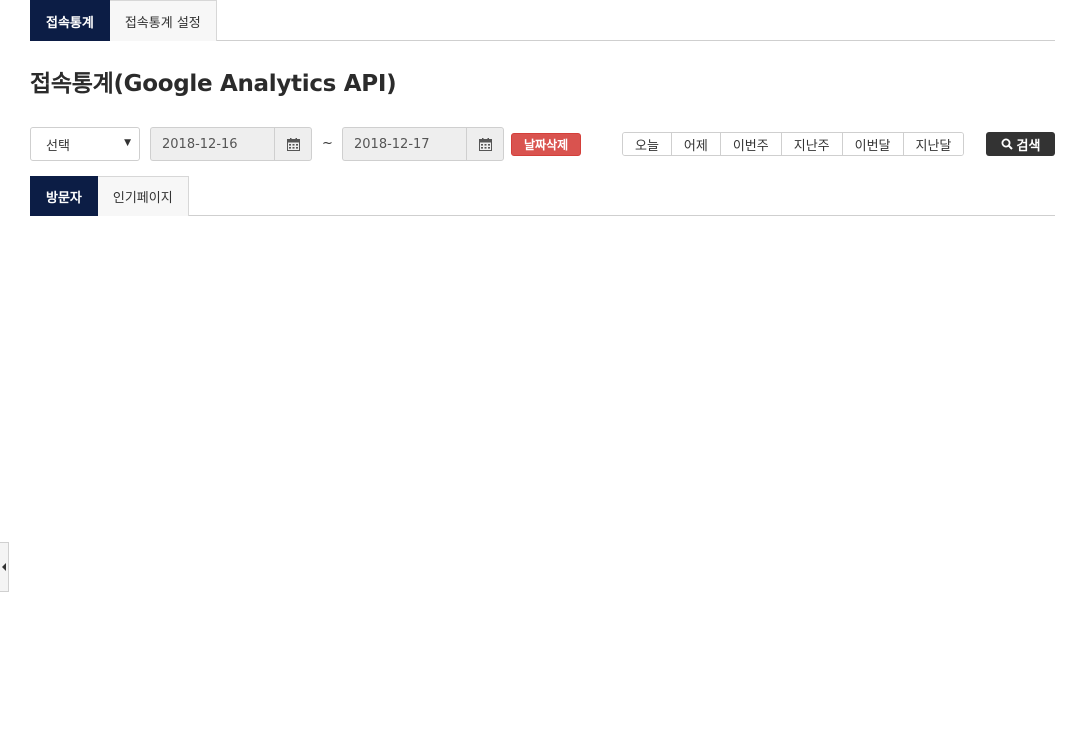  What do you see at coordinates (1007, 144) in the screenshot?
I see `search-icon` at bounding box center [1007, 144].